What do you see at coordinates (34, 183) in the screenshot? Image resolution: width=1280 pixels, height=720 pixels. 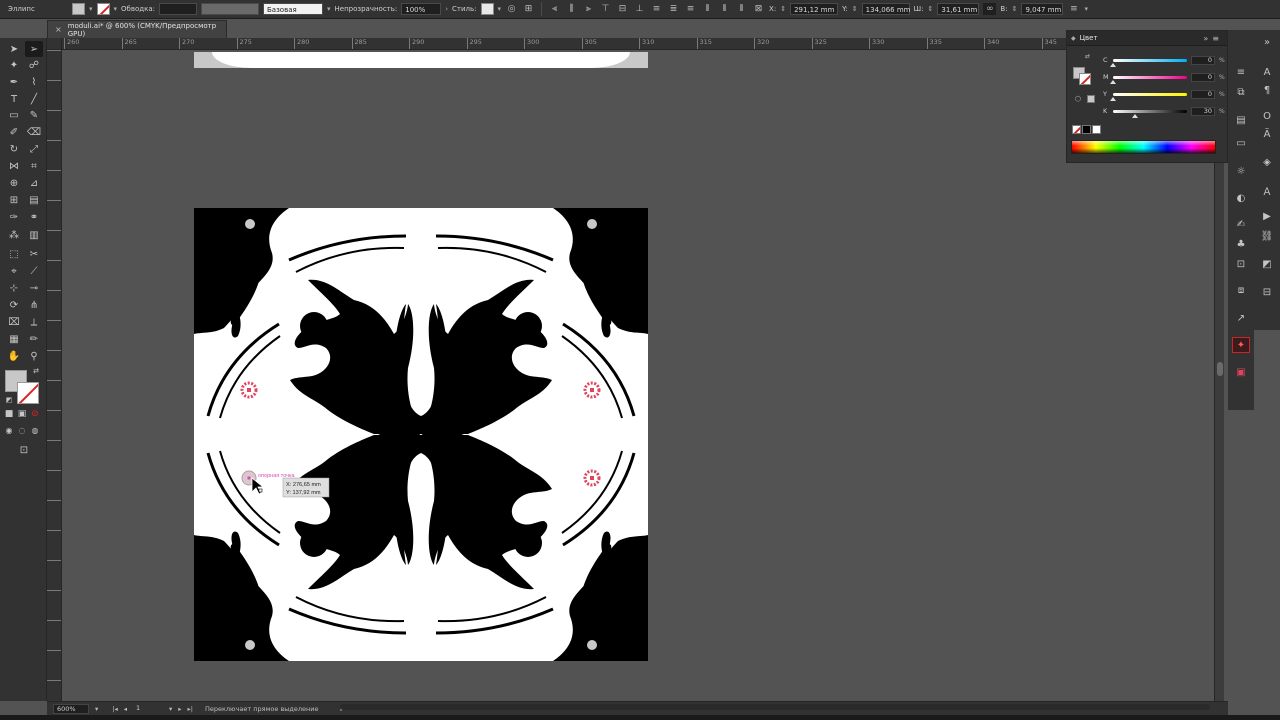 I see `perspective-grid-icon: ⊿` at bounding box center [34, 183].